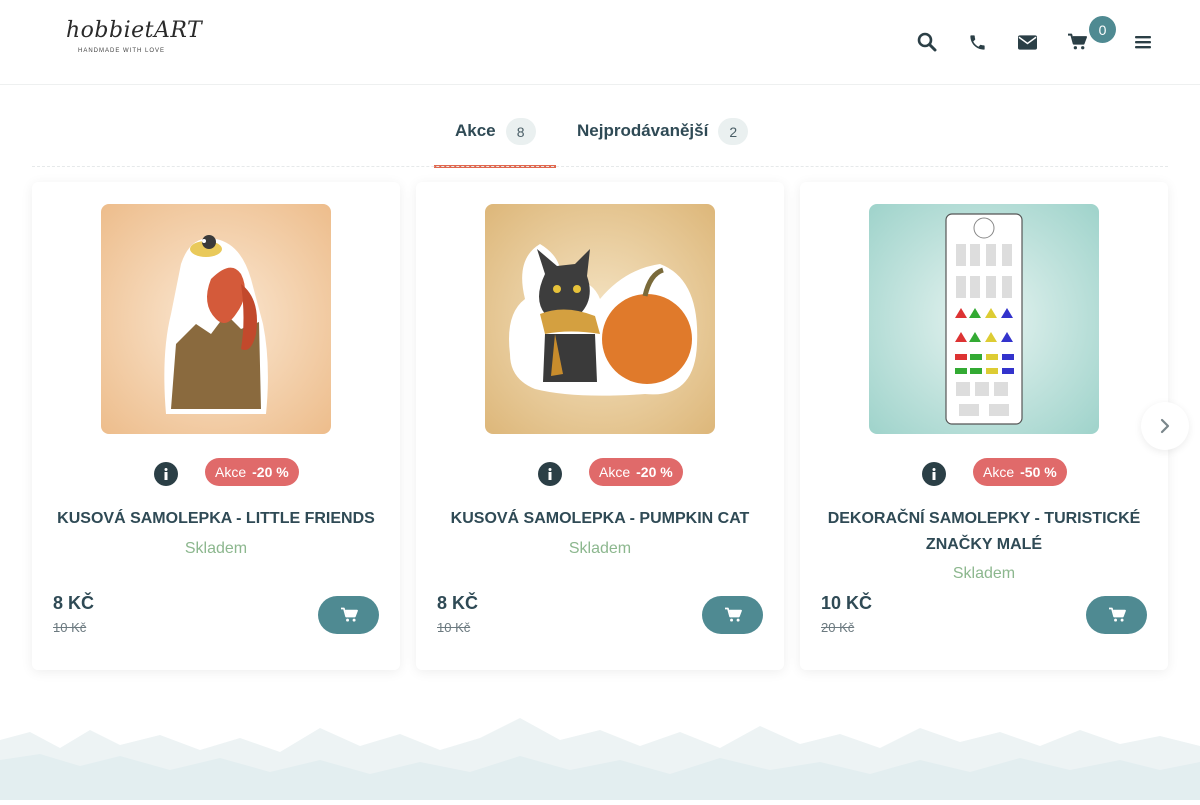 Image resolution: width=1200 pixels, height=805 pixels. I want to click on tab-label: Nejprodávanější, so click(643, 130).